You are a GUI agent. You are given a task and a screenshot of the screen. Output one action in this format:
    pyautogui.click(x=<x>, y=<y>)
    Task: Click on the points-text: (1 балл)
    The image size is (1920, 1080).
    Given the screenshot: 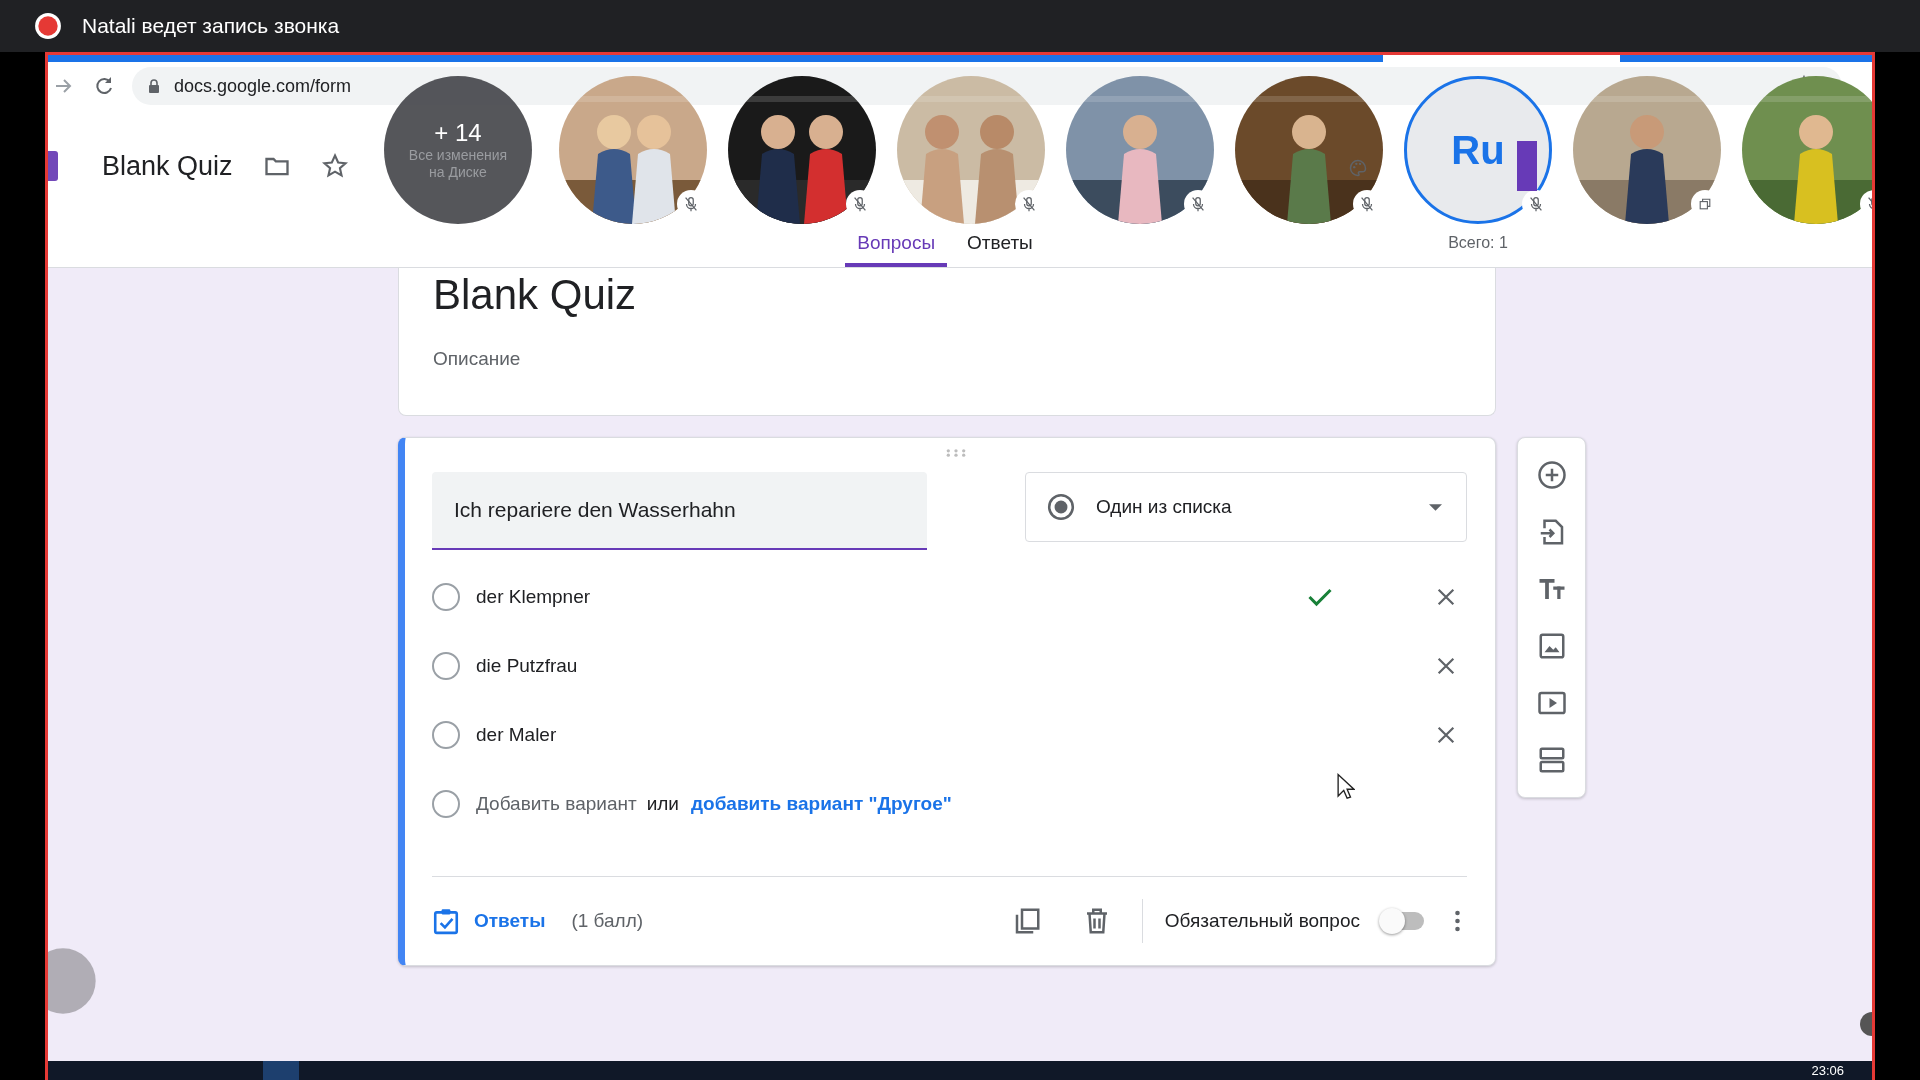 What is the action you would take?
    pyautogui.click(x=607, y=921)
    